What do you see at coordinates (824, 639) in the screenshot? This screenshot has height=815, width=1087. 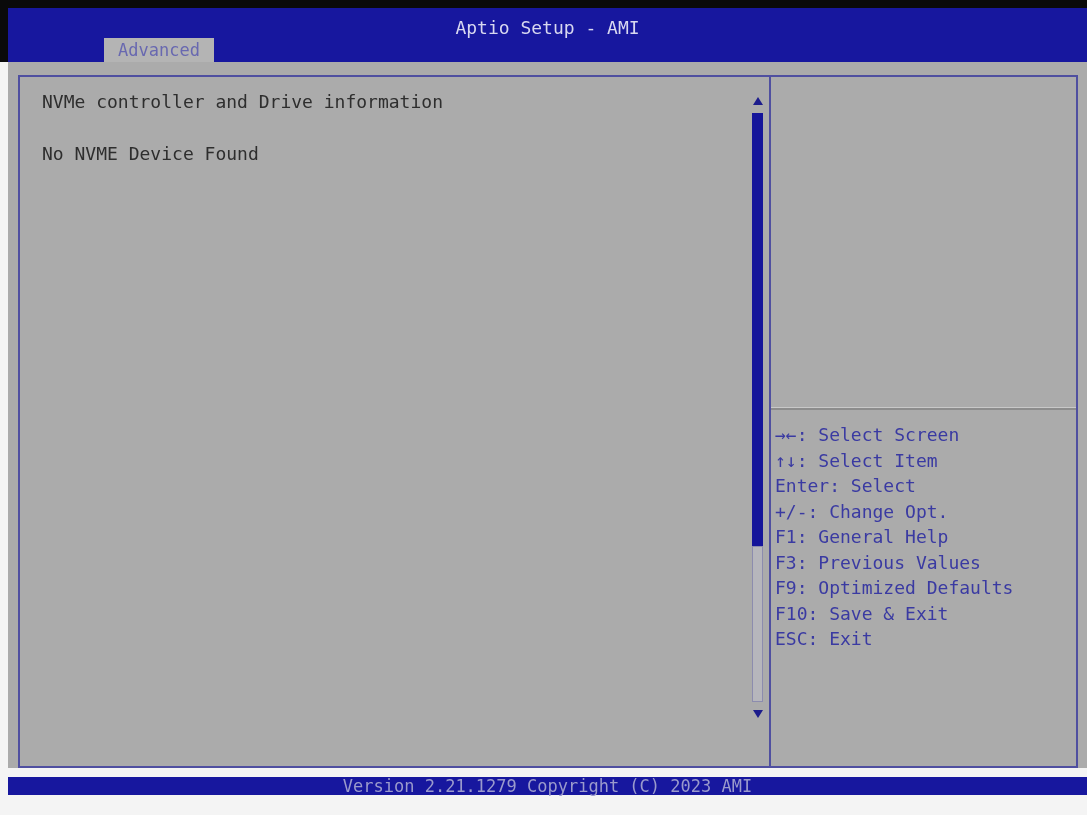 I see `key-help-text: ESC: Exit` at bounding box center [824, 639].